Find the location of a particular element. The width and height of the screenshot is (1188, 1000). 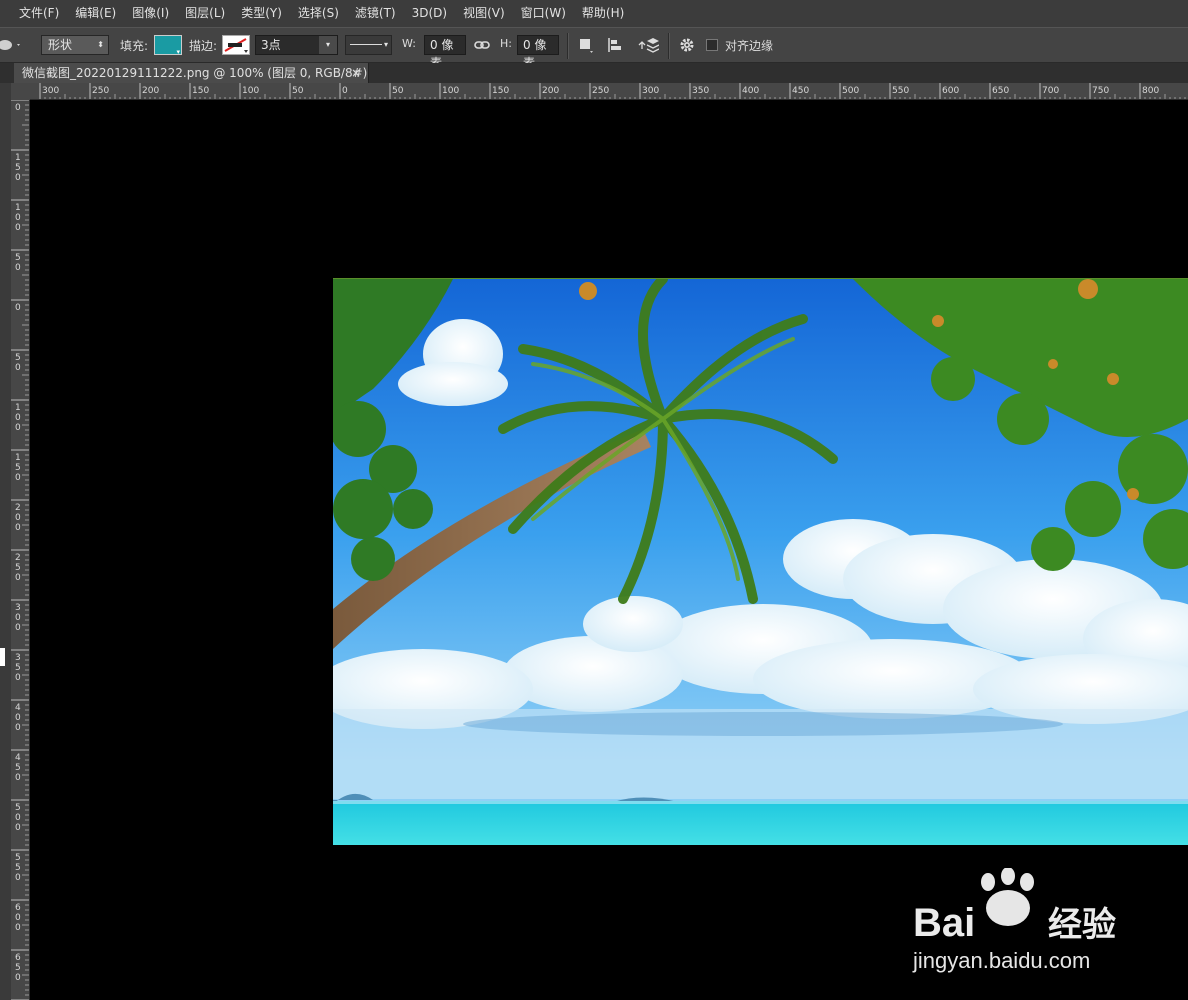

stroke-label: 描边: is located at coordinates (203, 46).